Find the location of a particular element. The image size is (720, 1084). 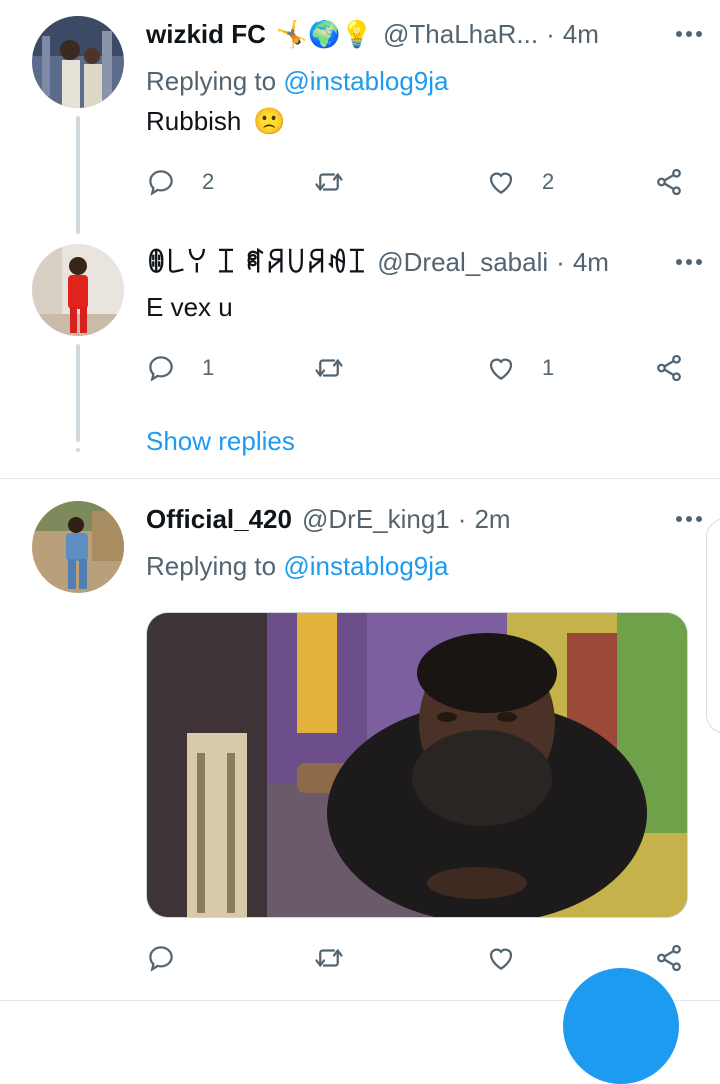

timestamp: 2m is located at coordinates (492, 519).